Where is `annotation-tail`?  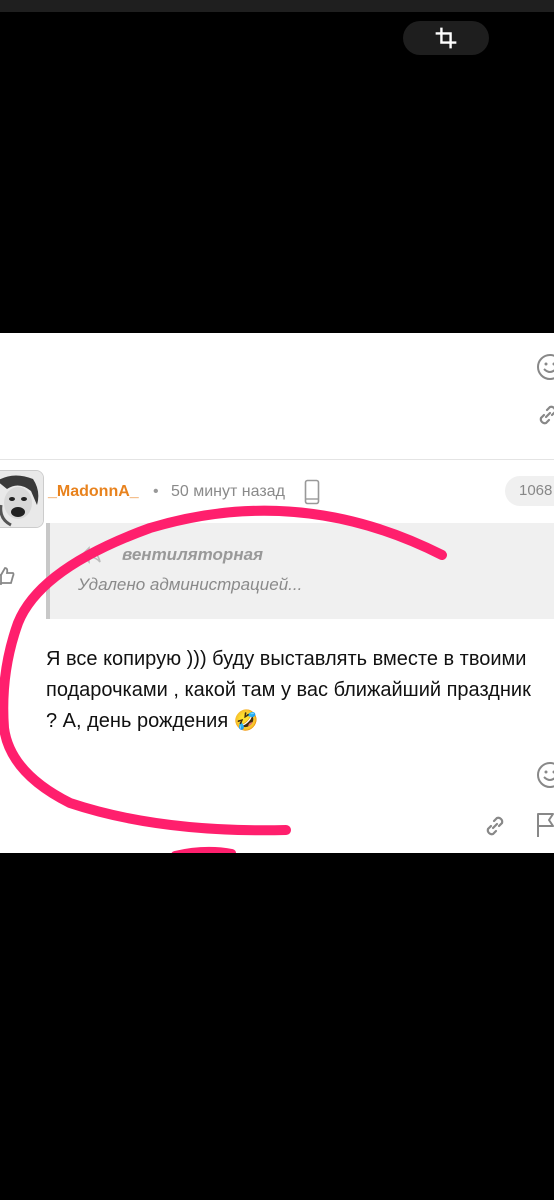 annotation-tail is located at coordinates (203, 849).